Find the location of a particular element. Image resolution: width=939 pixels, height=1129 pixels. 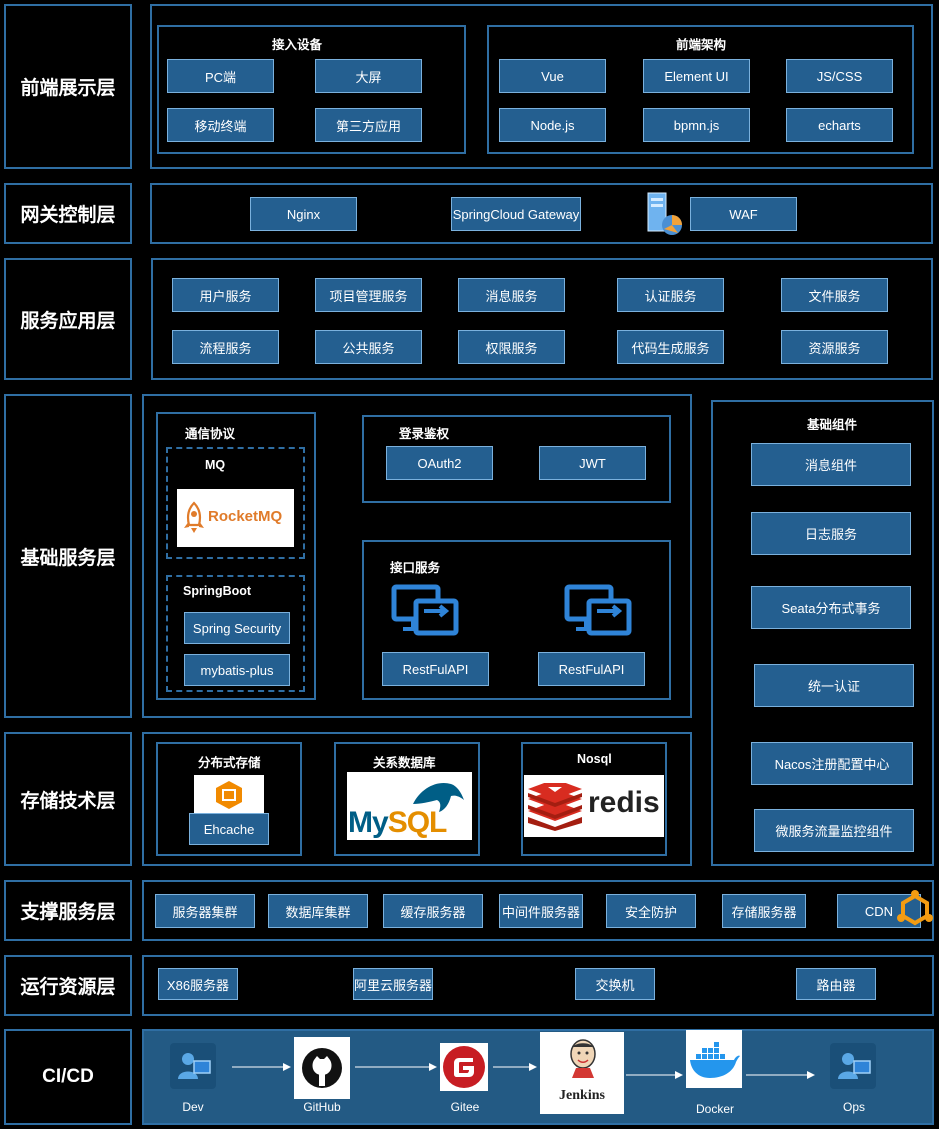

support-cache-server: 缓存服务器 is located at coordinates (433, 911).